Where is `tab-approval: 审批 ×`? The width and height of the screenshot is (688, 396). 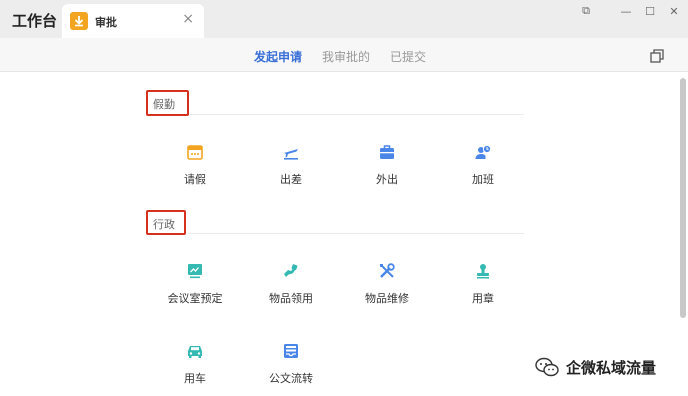
tab-approval: 审批 × is located at coordinates (133, 21).